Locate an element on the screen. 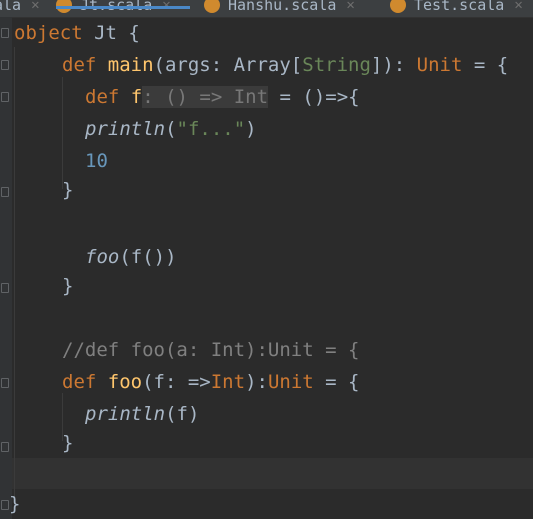 Image resolution: width=533 pixels, height=519 pixels. code-text: (f()) is located at coordinates (148, 257).